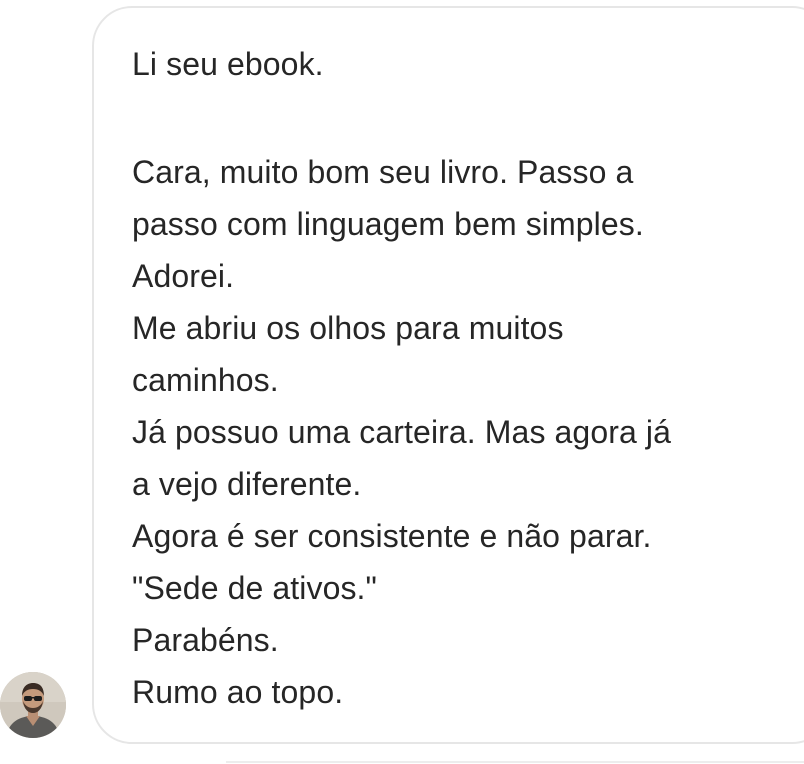 Image resolution: width=804 pixels, height=764 pixels. Describe the element at coordinates (255, 588) in the screenshot. I see `message-line: "Sede de ativos."` at that location.